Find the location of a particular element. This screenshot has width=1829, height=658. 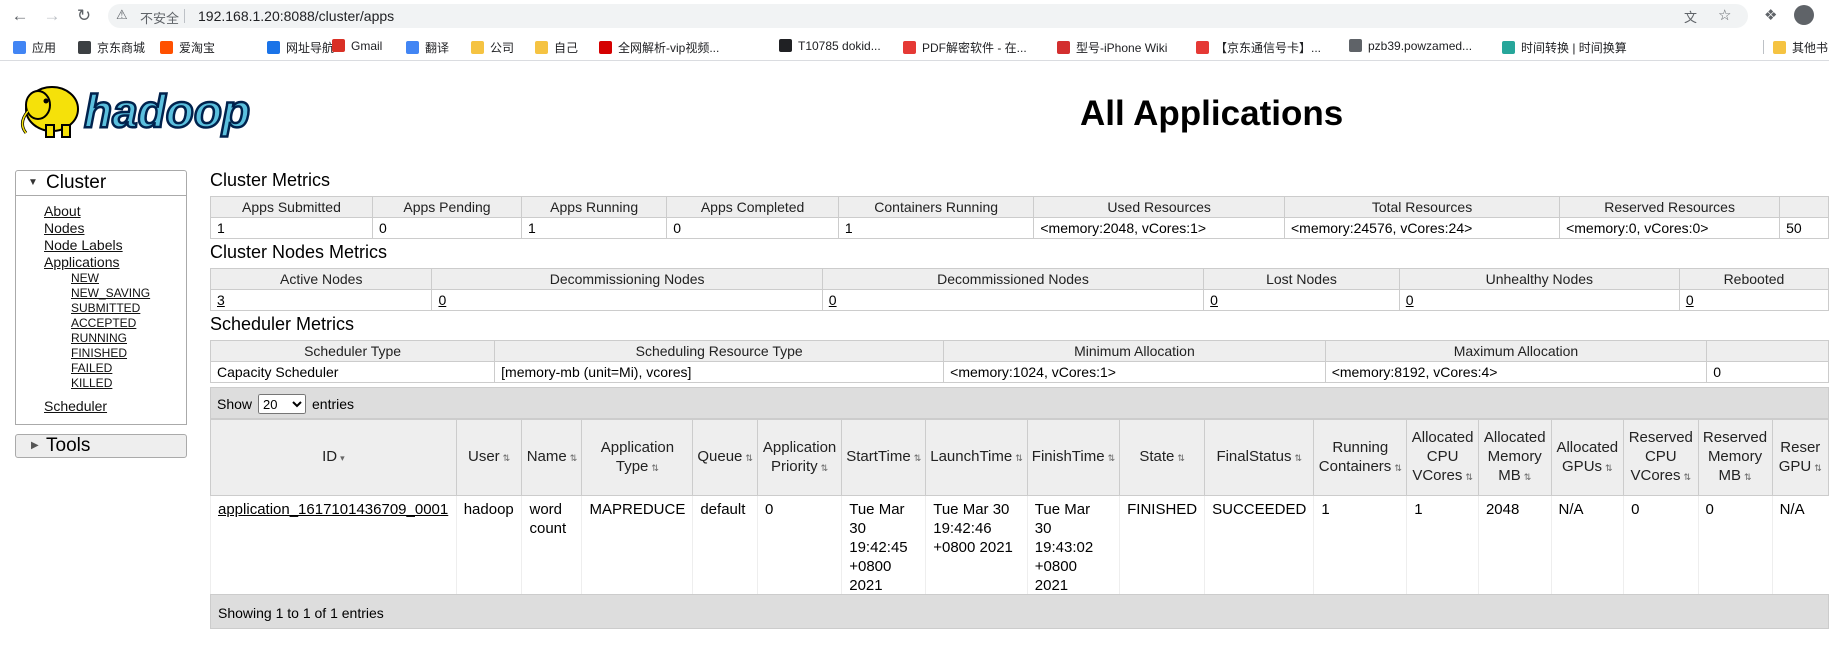

sidebar-state-killed: KILLED is located at coordinates (128, 383).